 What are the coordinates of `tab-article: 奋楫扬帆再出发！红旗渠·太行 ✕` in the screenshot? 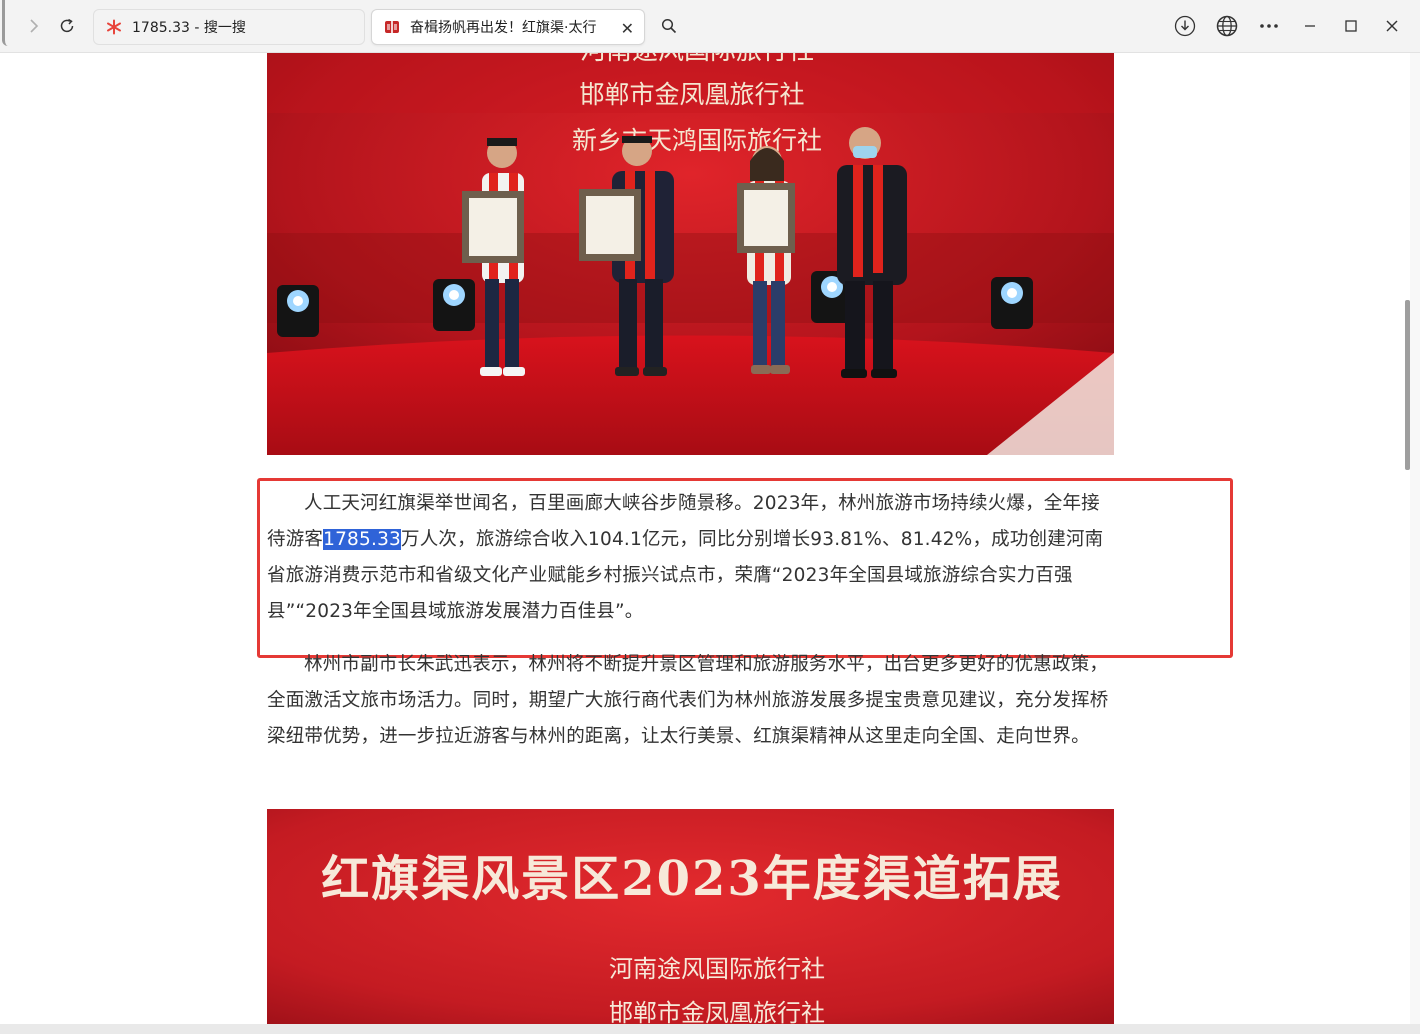 It's located at (508, 27).